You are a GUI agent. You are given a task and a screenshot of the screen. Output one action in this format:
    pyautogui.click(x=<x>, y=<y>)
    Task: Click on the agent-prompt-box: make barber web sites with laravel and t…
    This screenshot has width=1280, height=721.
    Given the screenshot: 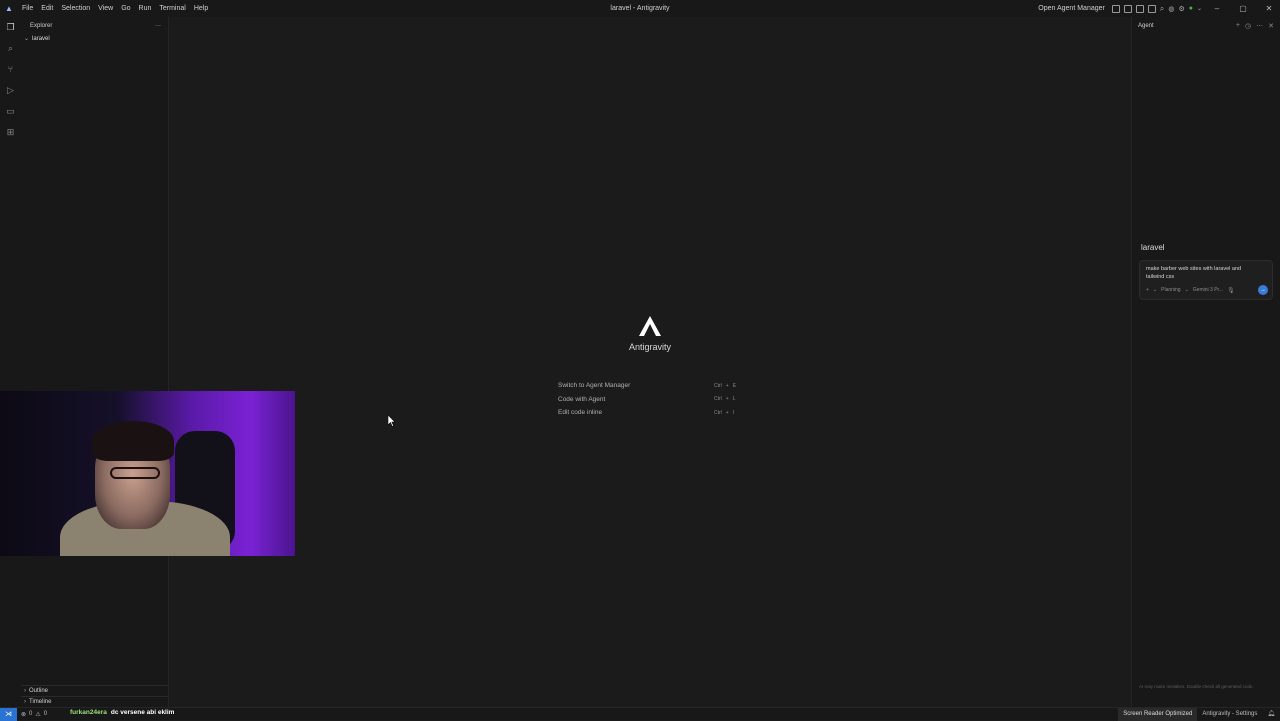 What is the action you would take?
    pyautogui.click(x=1206, y=280)
    